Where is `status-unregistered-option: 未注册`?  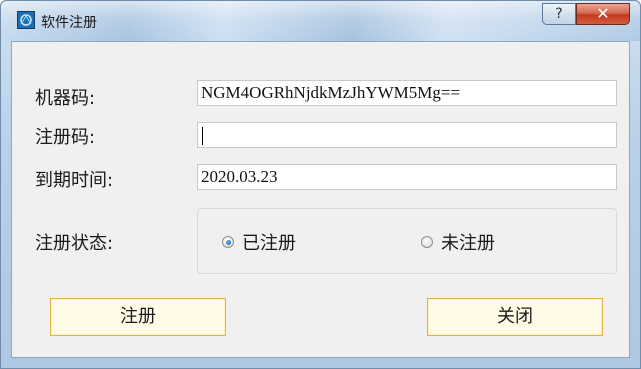
status-unregistered-option: 未注册 is located at coordinates (458, 242).